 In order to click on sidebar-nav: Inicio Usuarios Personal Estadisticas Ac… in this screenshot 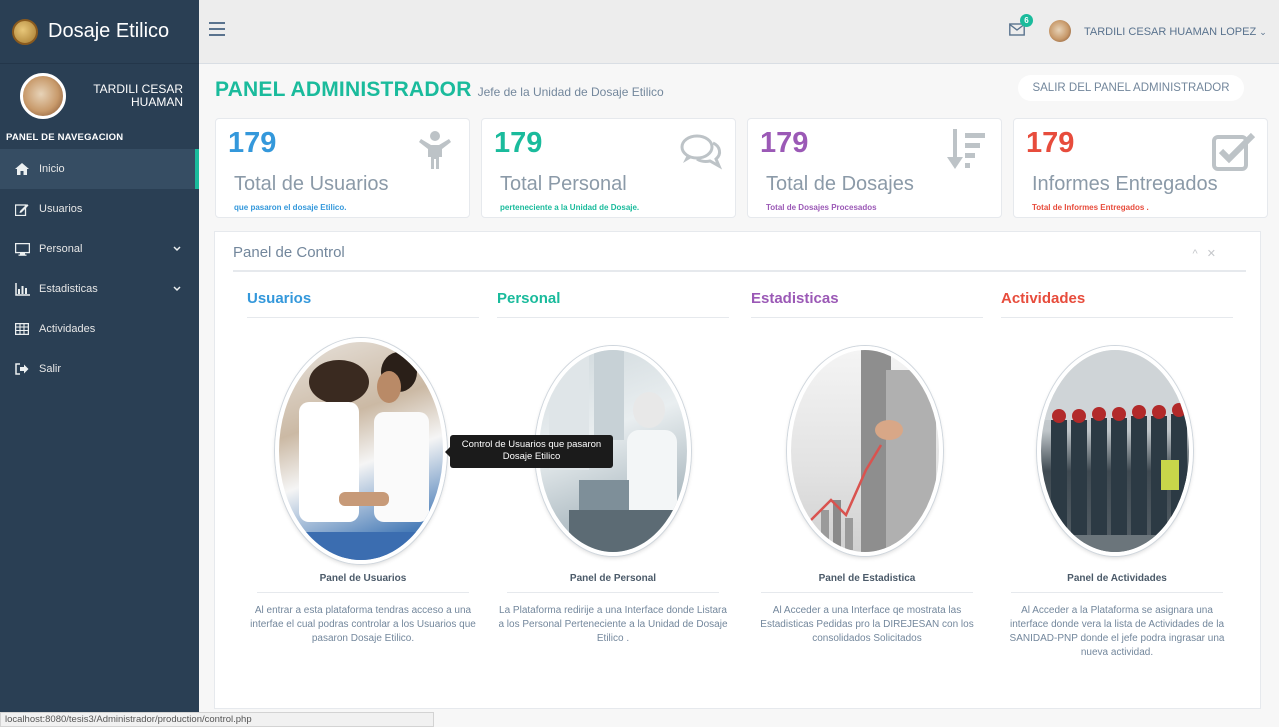, I will do `click(99, 269)`.